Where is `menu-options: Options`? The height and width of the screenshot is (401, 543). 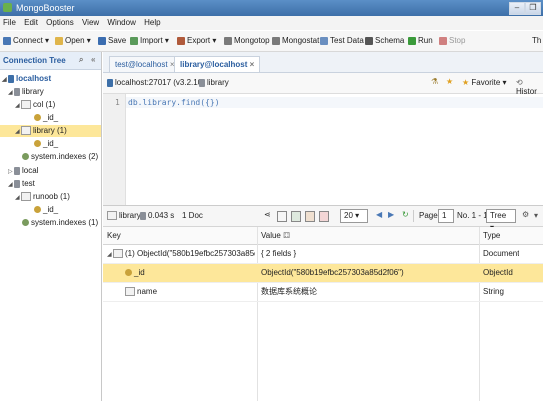
menu-options: Options is located at coordinates (60, 22).